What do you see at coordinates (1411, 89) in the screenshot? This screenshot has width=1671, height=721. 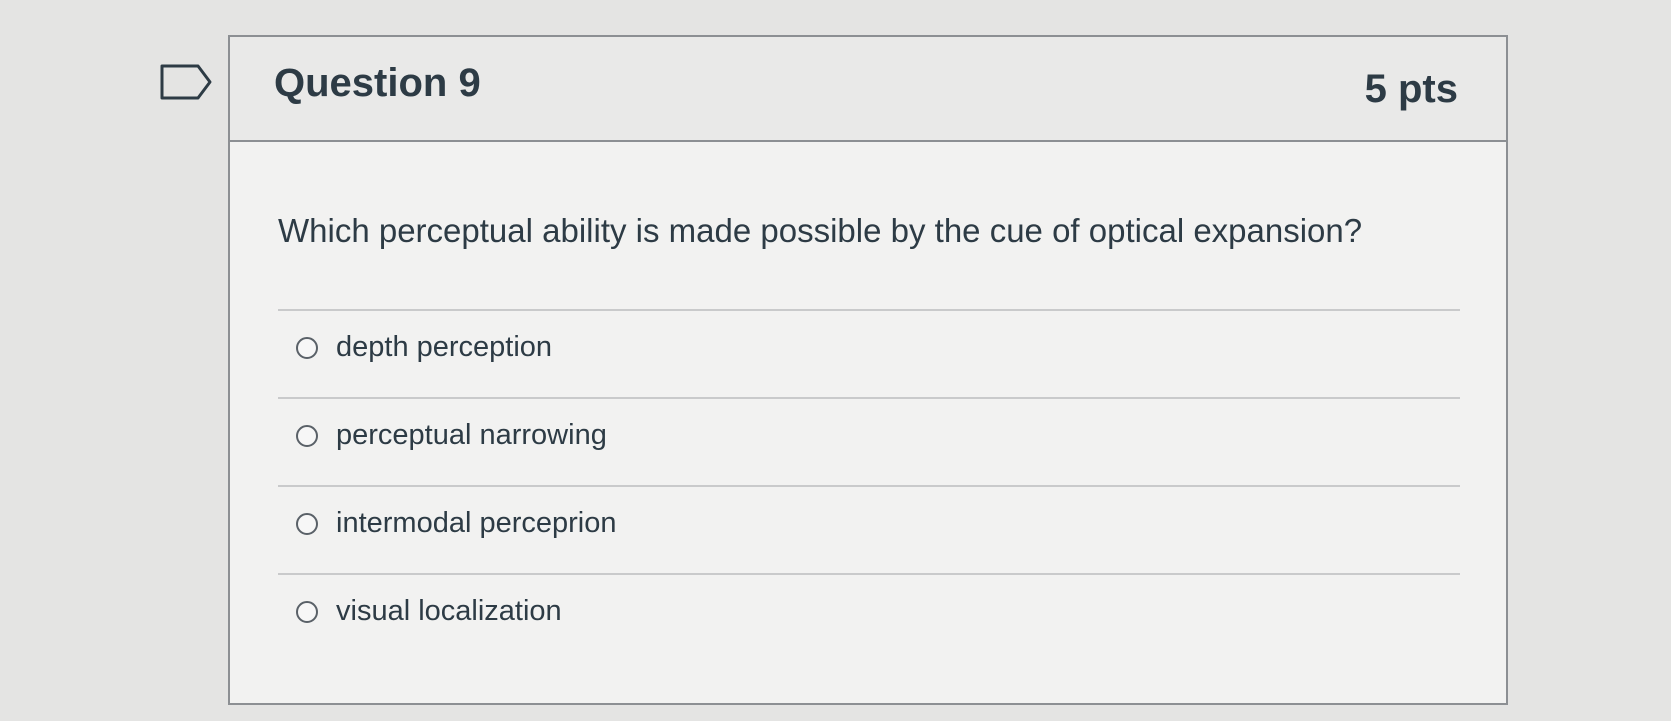 I see `question-points: 5 pts` at bounding box center [1411, 89].